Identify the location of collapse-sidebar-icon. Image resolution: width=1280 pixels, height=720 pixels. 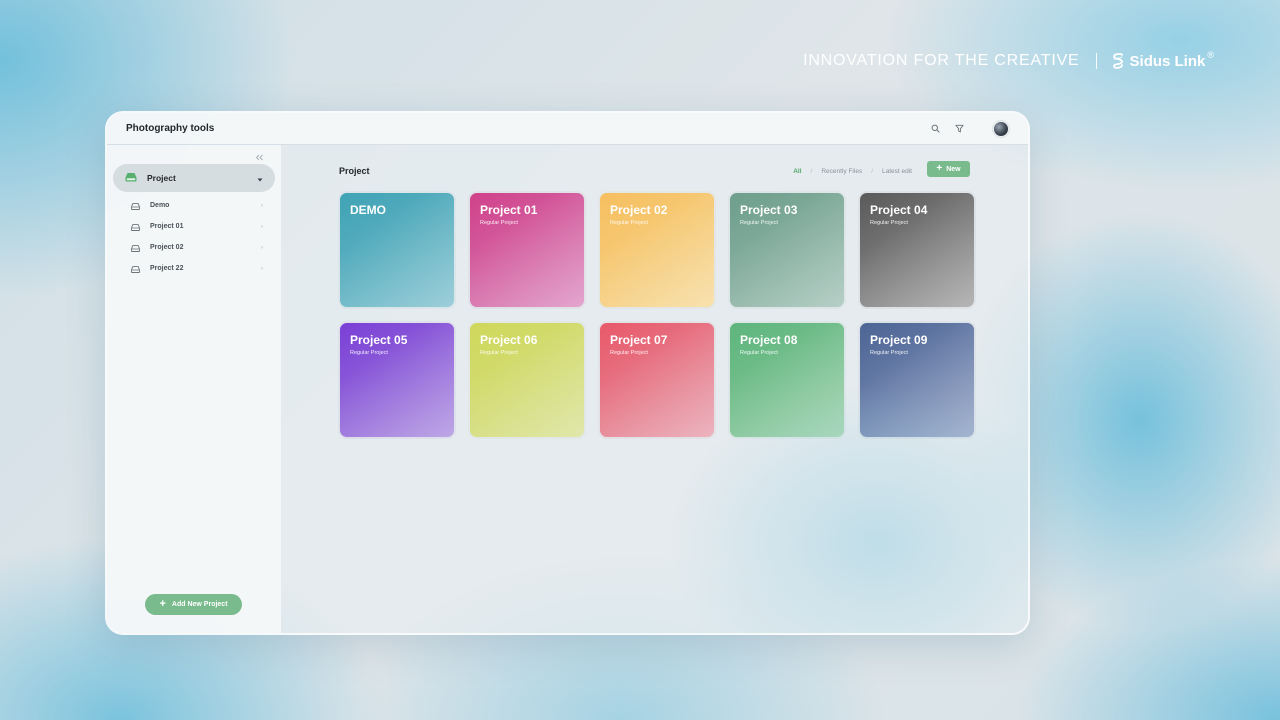
(259, 157).